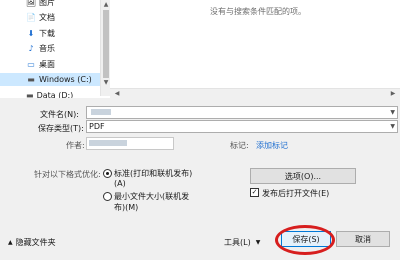 This screenshot has width=400, height=260. I want to click on author-label: 作者:, so click(75, 145).